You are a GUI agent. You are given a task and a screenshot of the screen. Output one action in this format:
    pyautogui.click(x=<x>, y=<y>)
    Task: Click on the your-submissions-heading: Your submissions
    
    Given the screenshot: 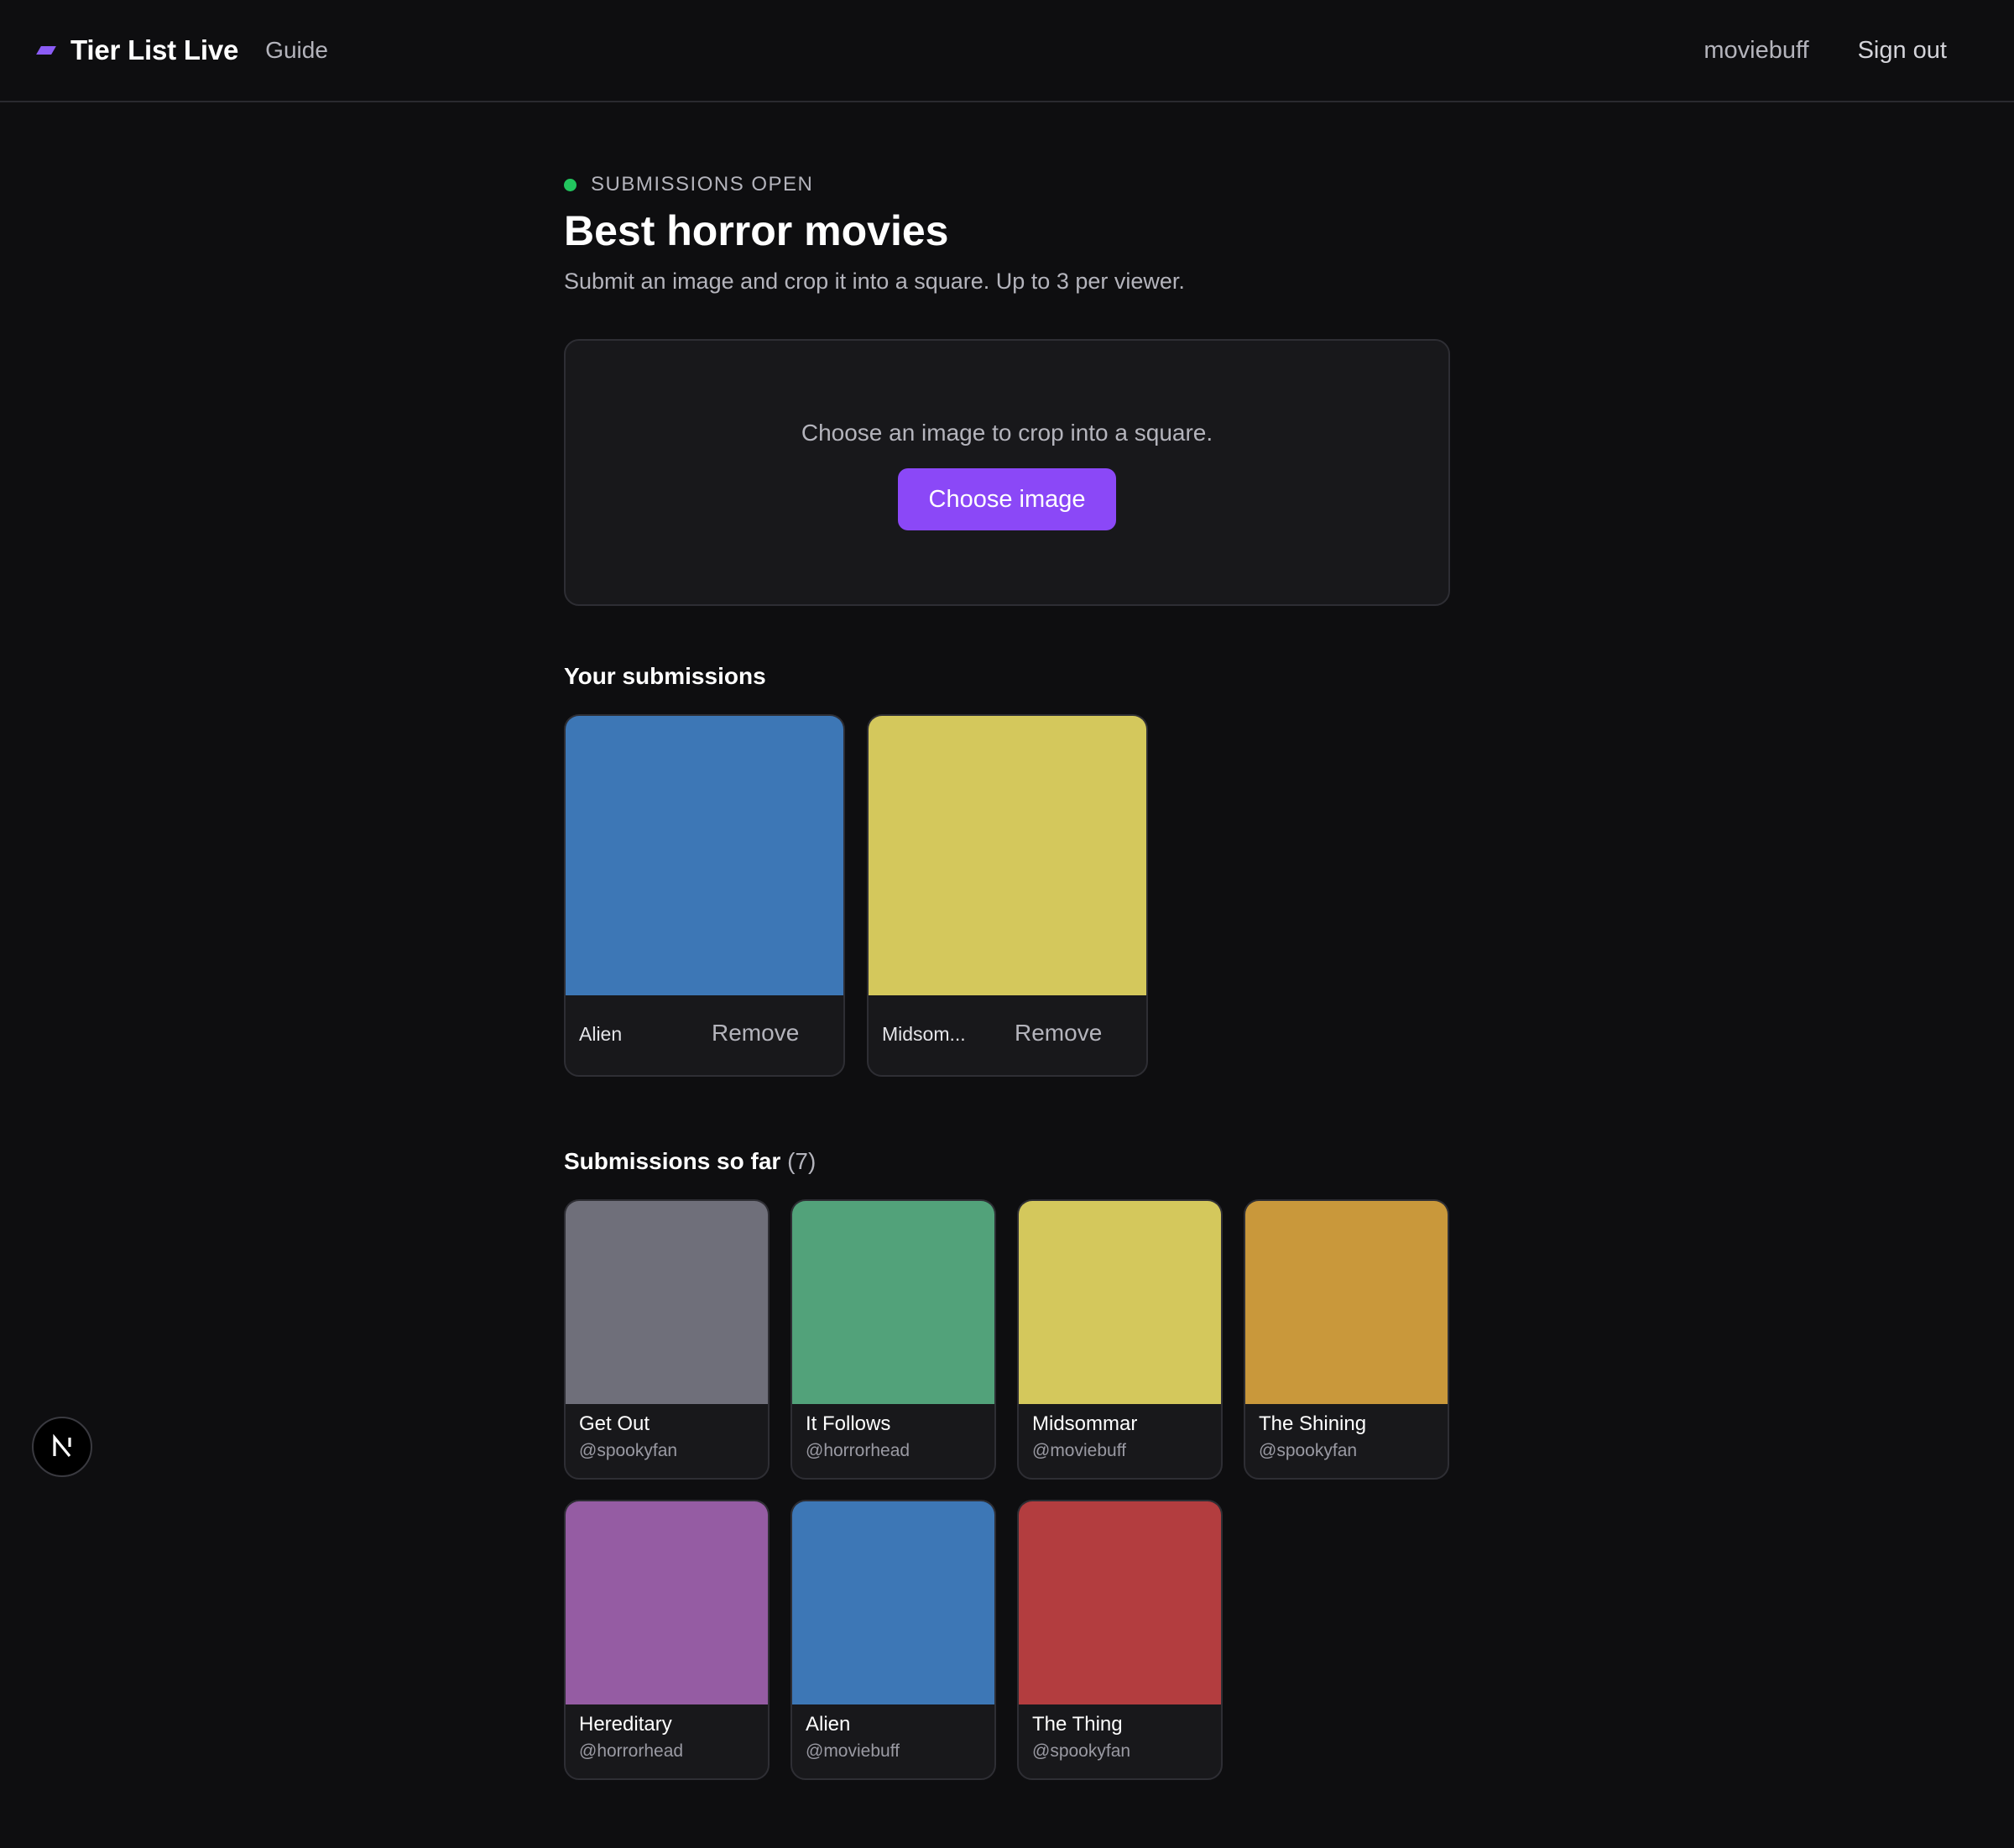 What is the action you would take?
    pyautogui.click(x=665, y=676)
    